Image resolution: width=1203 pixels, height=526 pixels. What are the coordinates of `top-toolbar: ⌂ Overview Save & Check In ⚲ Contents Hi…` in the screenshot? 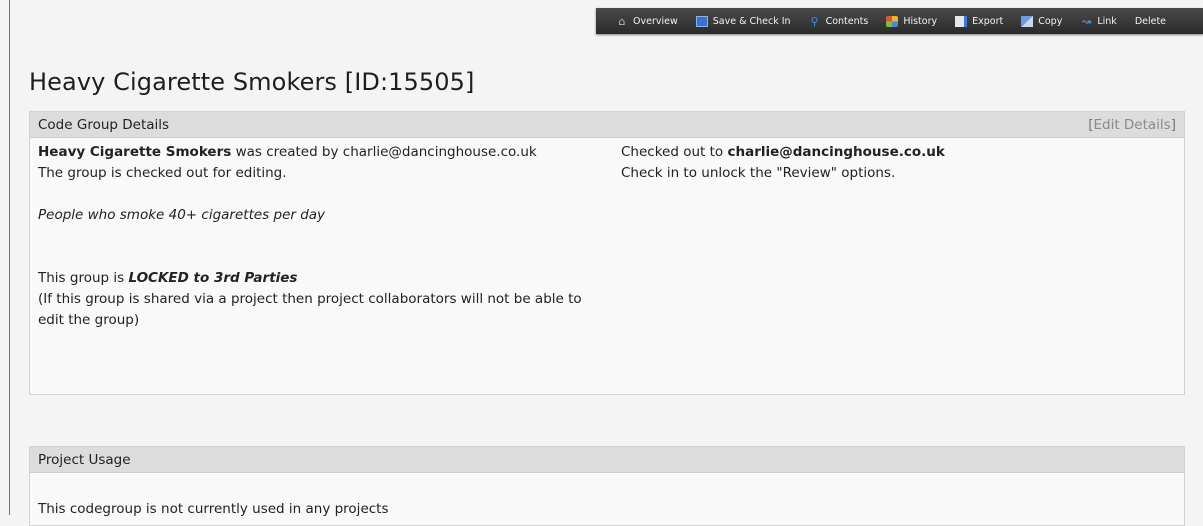 It's located at (899, 21).